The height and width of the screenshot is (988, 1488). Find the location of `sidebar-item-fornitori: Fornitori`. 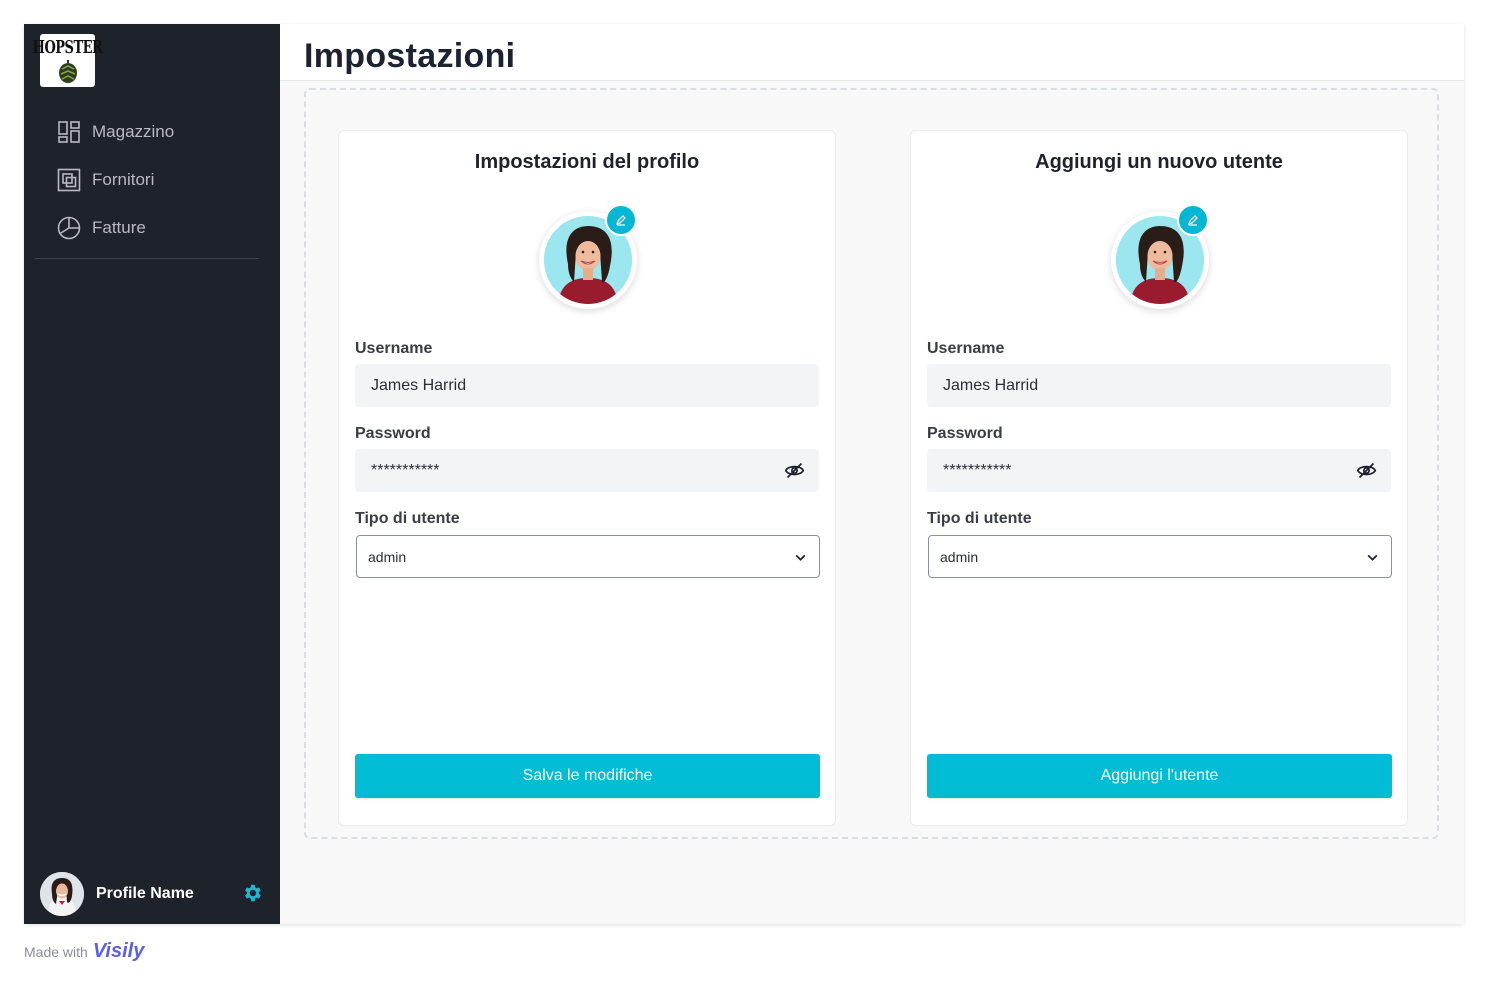

sidebar-item-fornitori: Fornitori is located at coordinates (152, 180).